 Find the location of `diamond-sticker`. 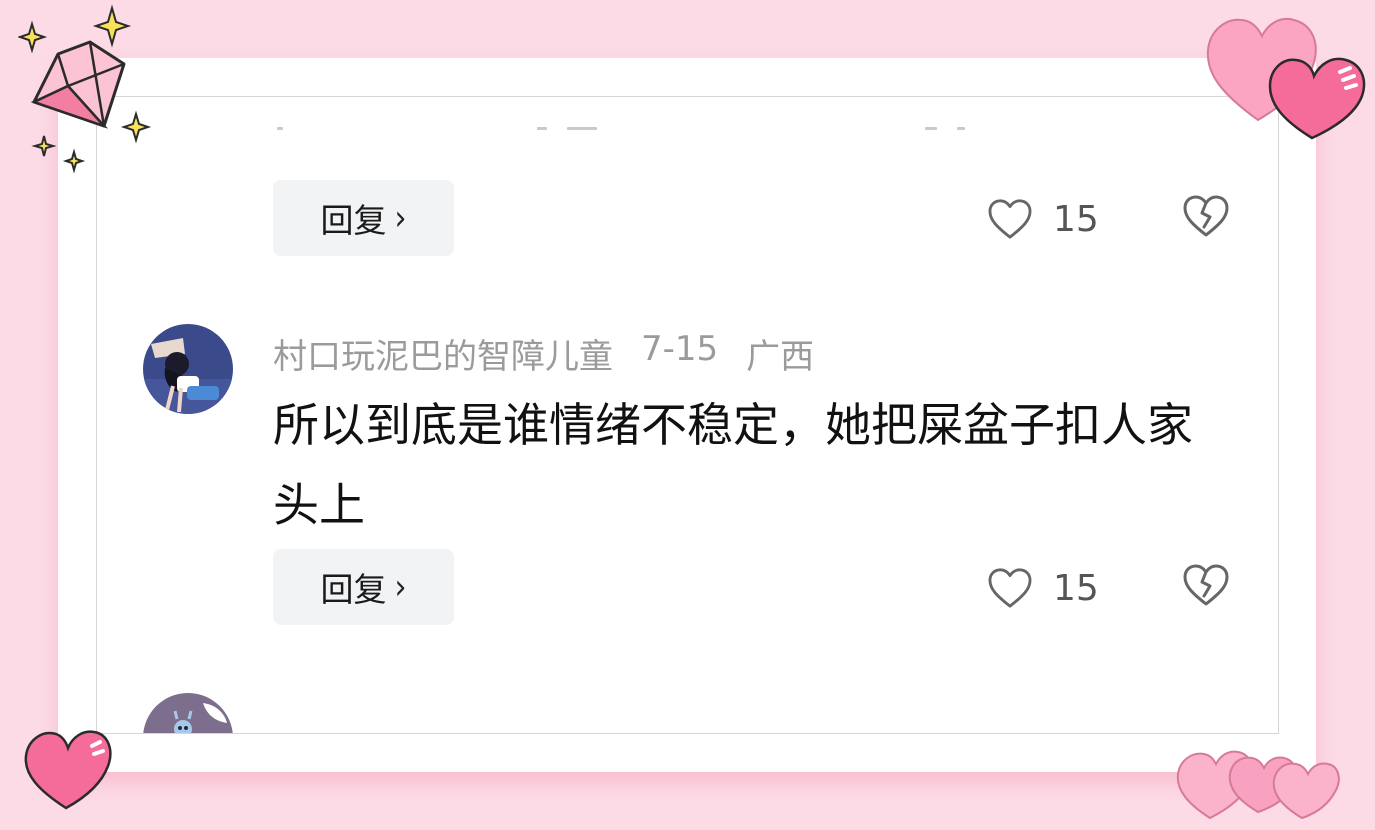

diamond-sticker is located at coordinates (85, 89).